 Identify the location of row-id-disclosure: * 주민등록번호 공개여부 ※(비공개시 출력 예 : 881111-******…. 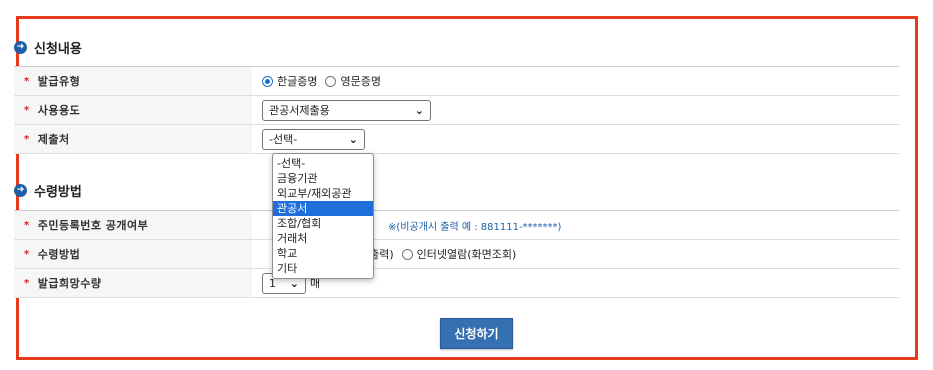
(456, 225).